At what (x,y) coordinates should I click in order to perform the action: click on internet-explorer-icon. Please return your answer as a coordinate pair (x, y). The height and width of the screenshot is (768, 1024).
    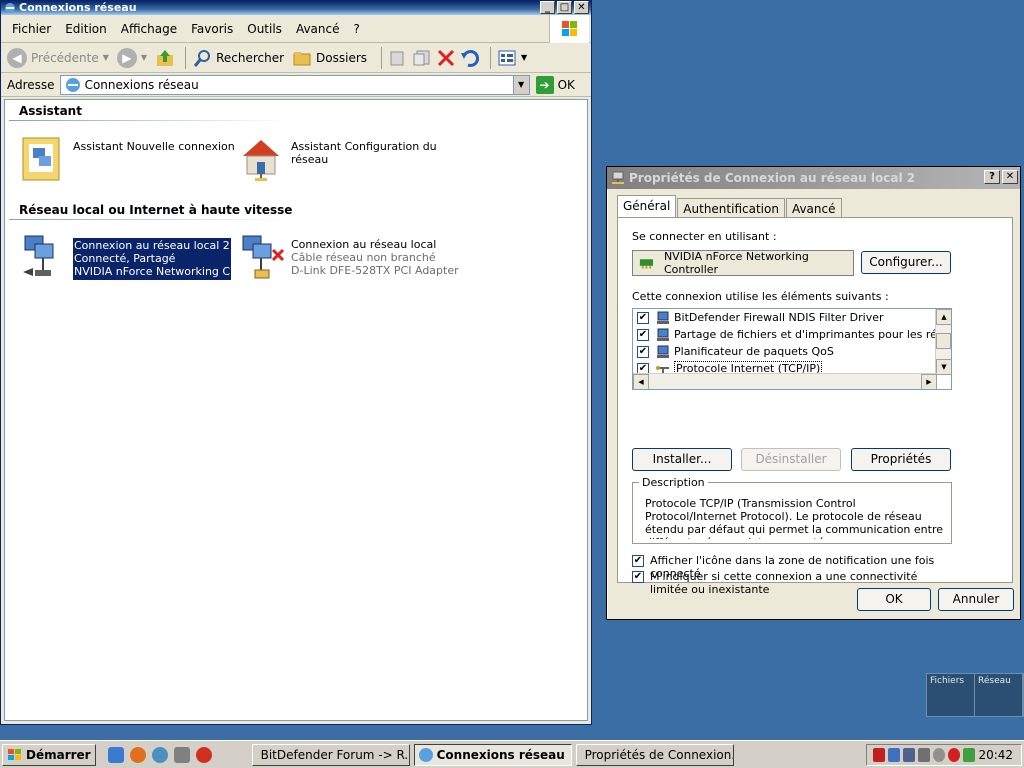
    Looking at the image, I should click on (115, 754).